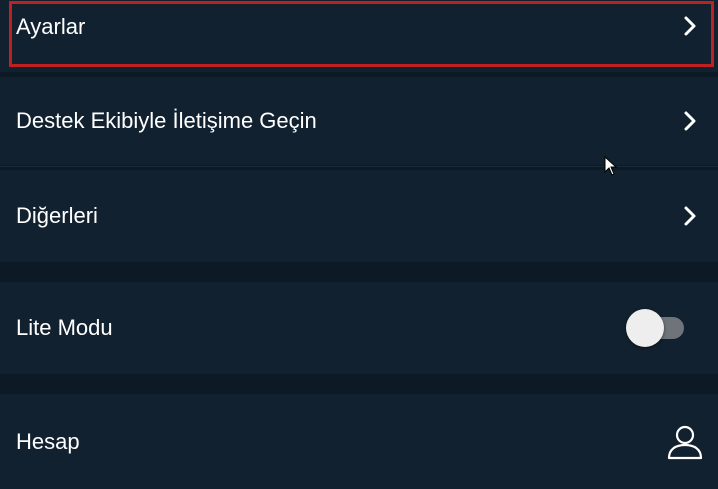 The width and height of the screenshot is (718, 489). I want to click on divider, so click(359, 166).